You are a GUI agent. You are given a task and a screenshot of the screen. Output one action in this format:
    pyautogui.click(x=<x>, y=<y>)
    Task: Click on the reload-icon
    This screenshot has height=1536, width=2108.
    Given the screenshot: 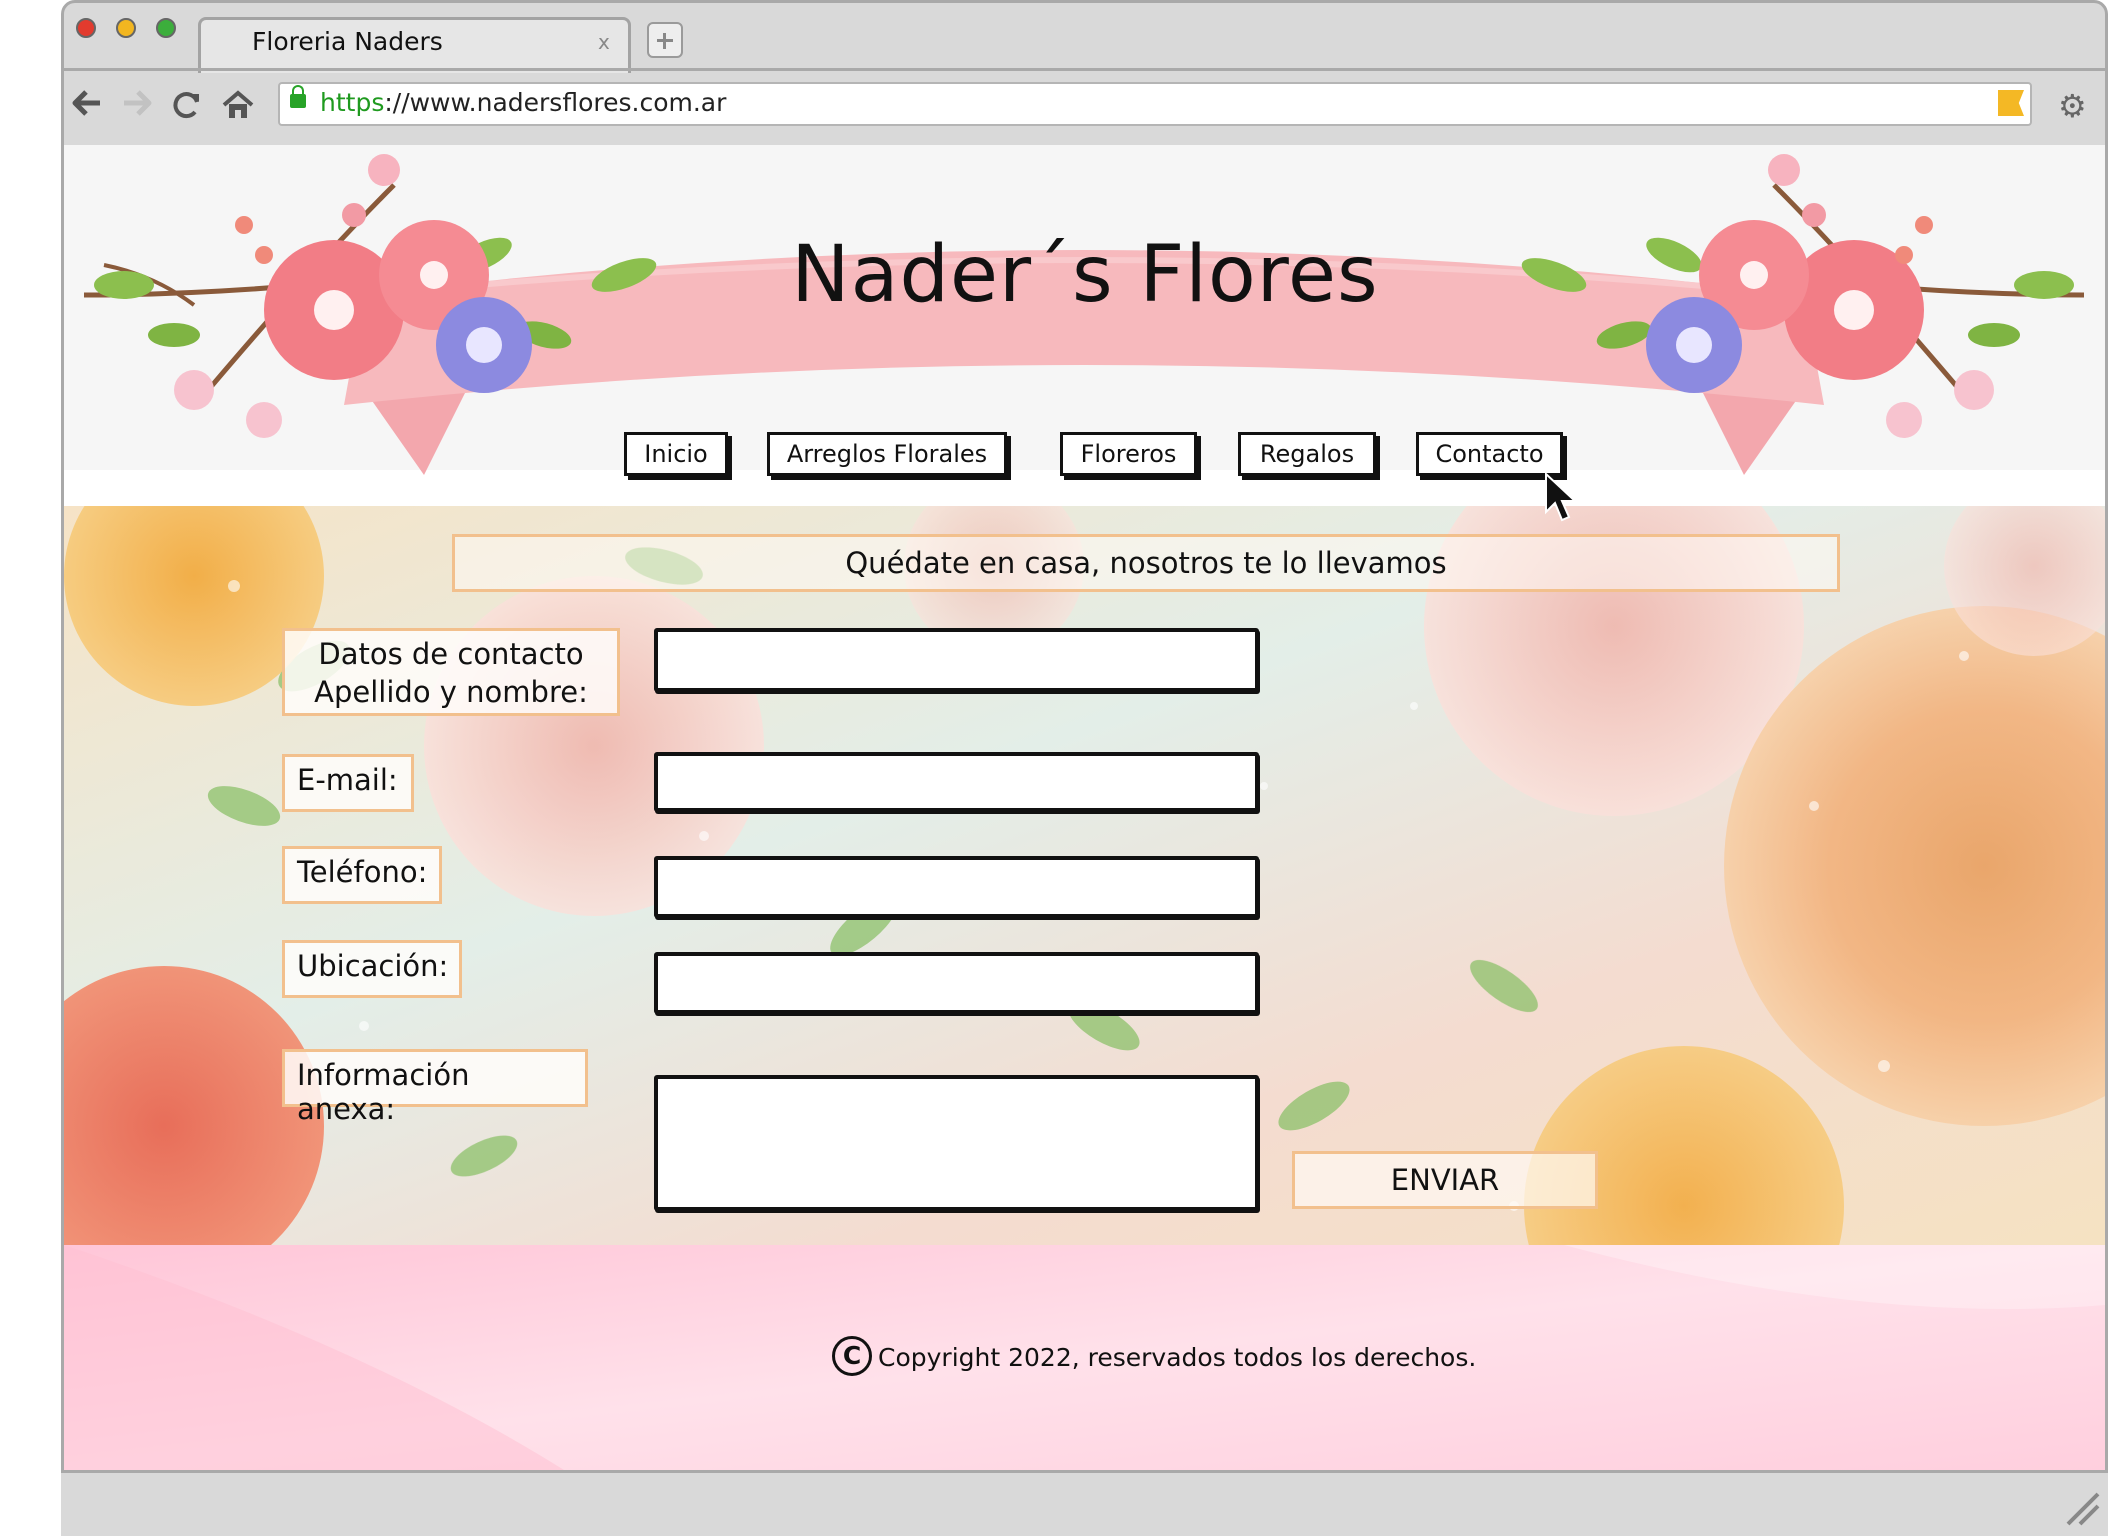 What is the action you would take?
    pyautogui.click(x=187, y=108)
    